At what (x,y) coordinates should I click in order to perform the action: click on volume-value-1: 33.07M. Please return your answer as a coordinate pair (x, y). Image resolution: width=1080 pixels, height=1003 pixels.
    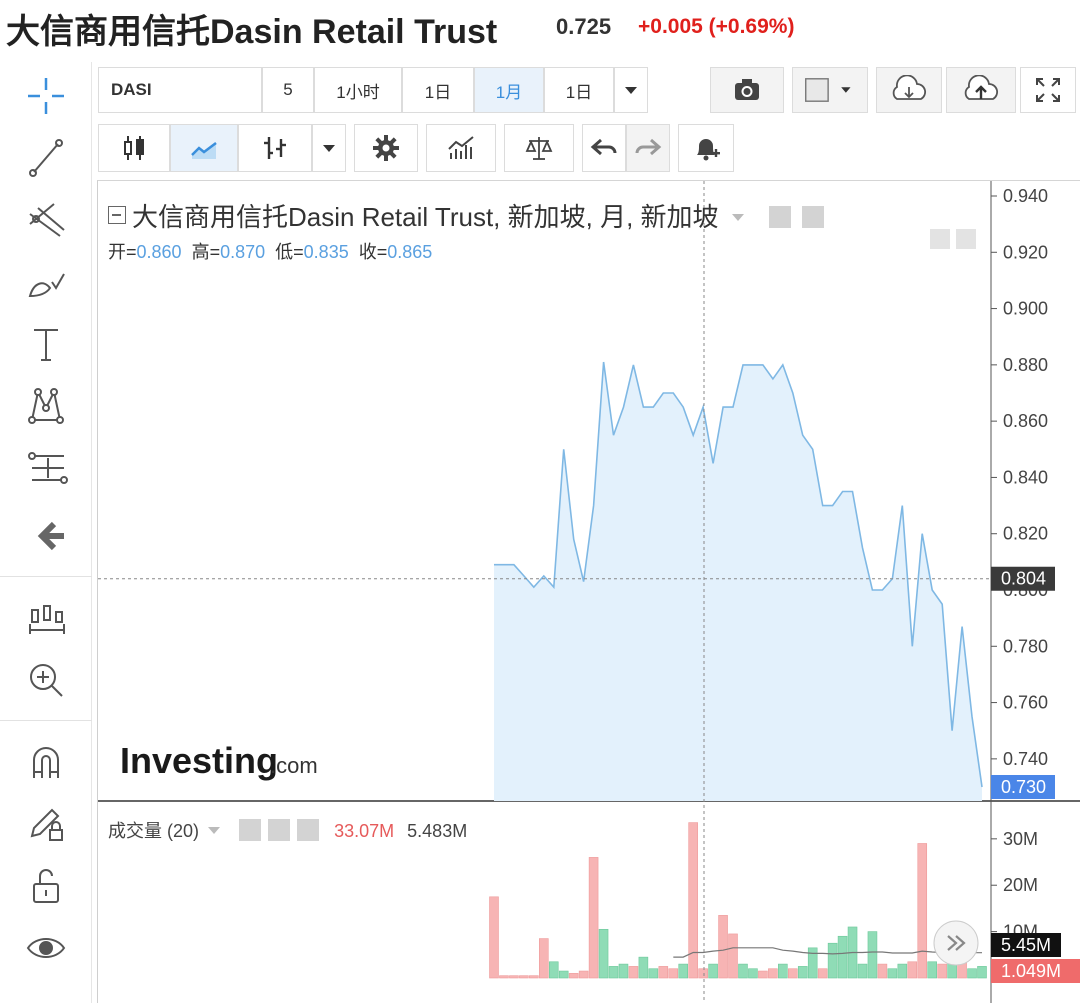
    Looking at the image, I should click on (364, 831).